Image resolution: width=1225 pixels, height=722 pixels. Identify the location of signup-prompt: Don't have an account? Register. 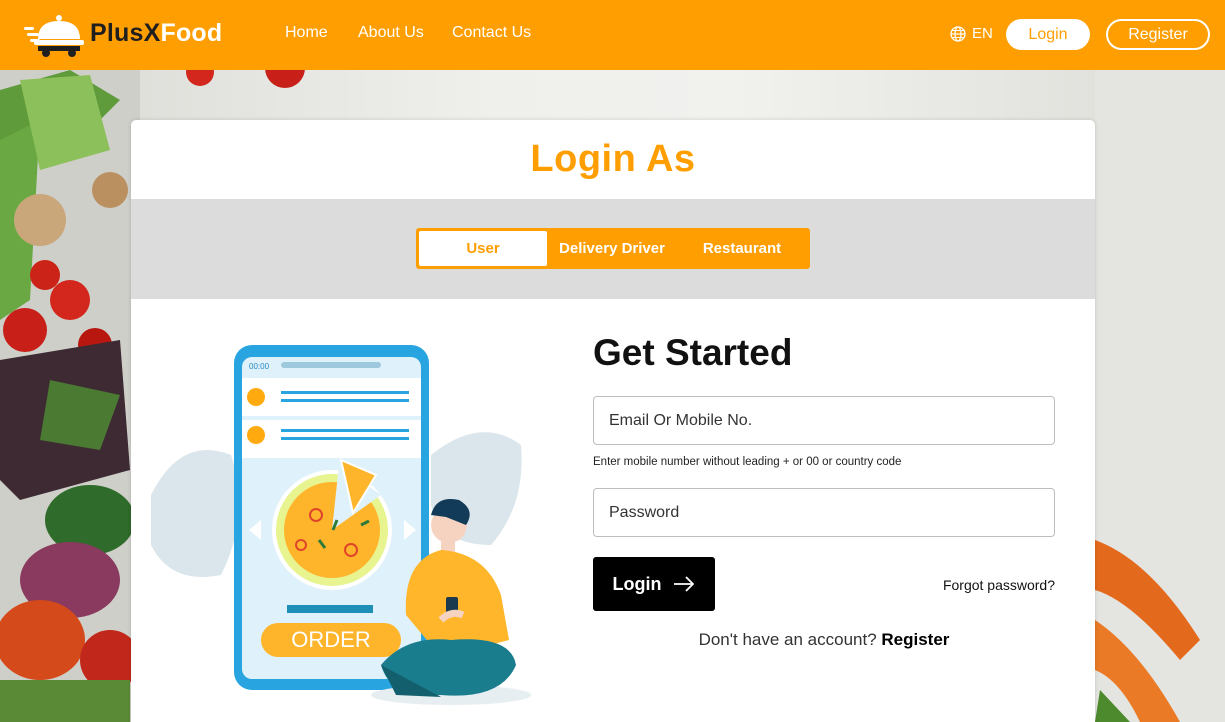
(824, 640).